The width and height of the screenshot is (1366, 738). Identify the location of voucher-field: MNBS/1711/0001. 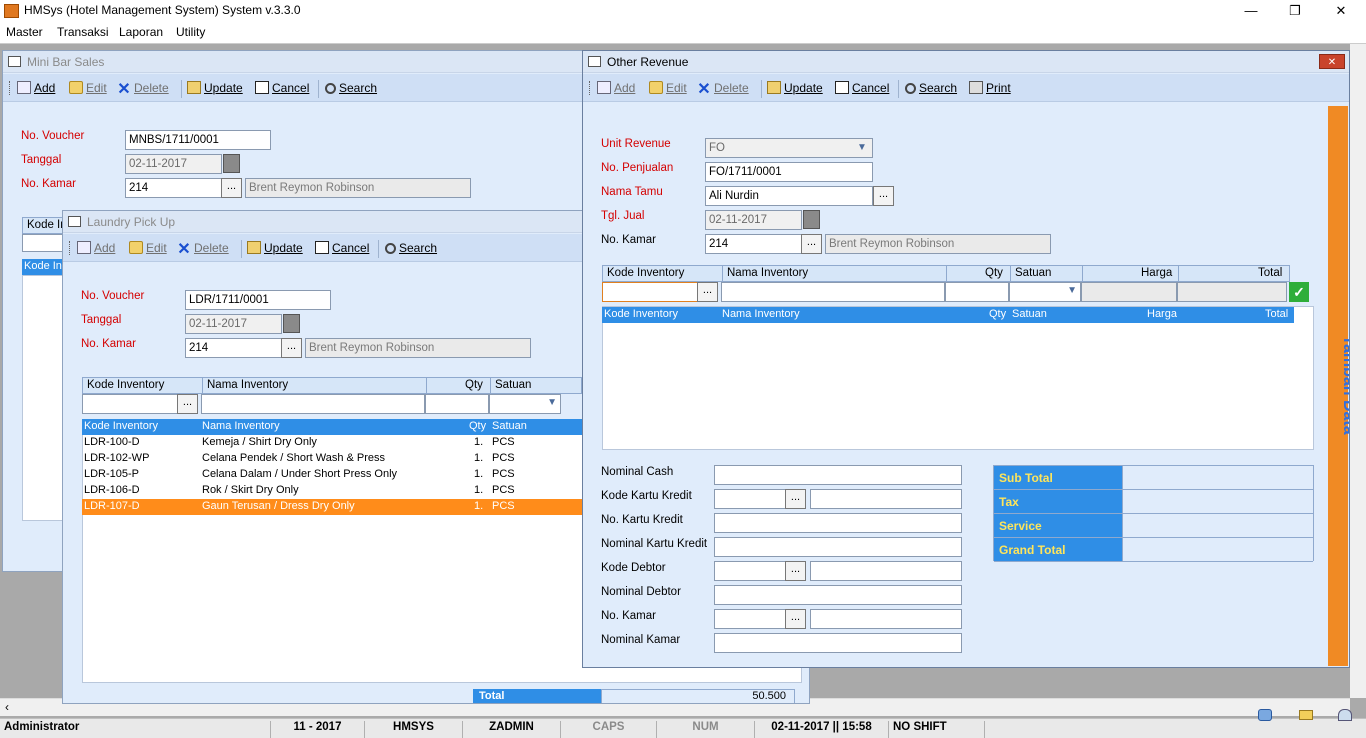
(198, 140).